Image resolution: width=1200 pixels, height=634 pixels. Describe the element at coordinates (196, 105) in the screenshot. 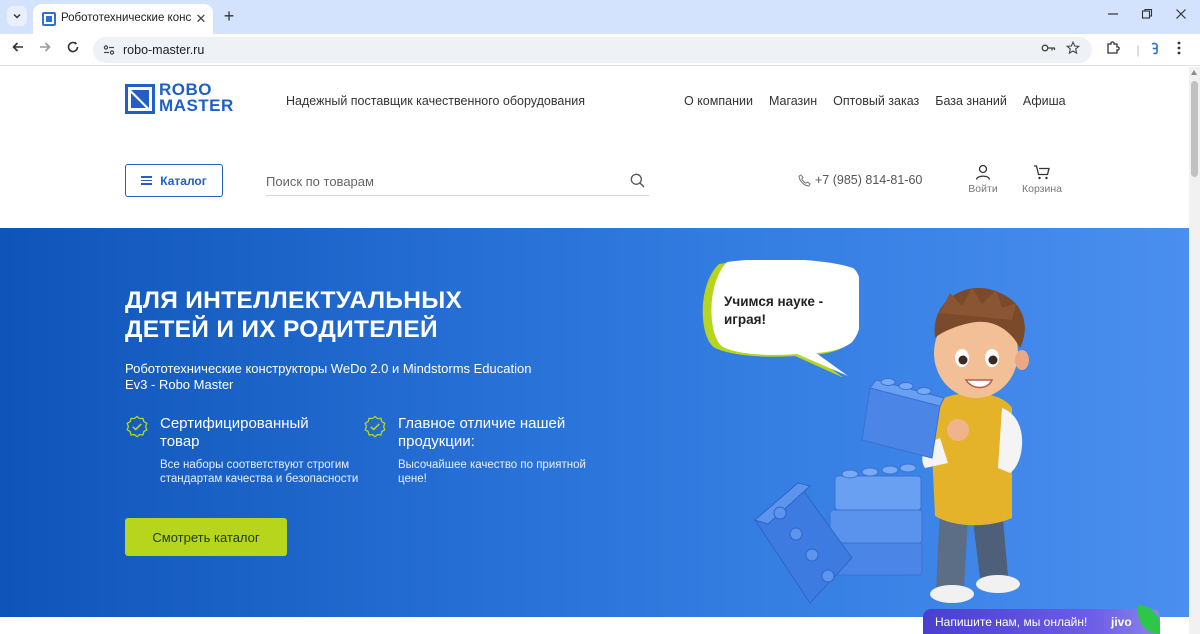

I see `logo-line-master: MASTER` at that location.